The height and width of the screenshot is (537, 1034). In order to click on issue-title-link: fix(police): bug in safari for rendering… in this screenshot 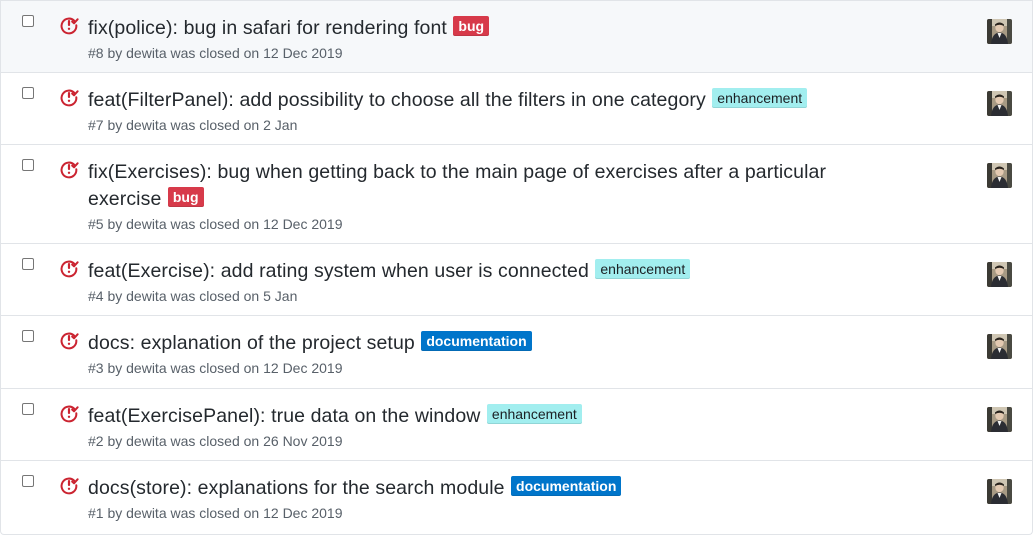, I will do `click(267, 28)`.